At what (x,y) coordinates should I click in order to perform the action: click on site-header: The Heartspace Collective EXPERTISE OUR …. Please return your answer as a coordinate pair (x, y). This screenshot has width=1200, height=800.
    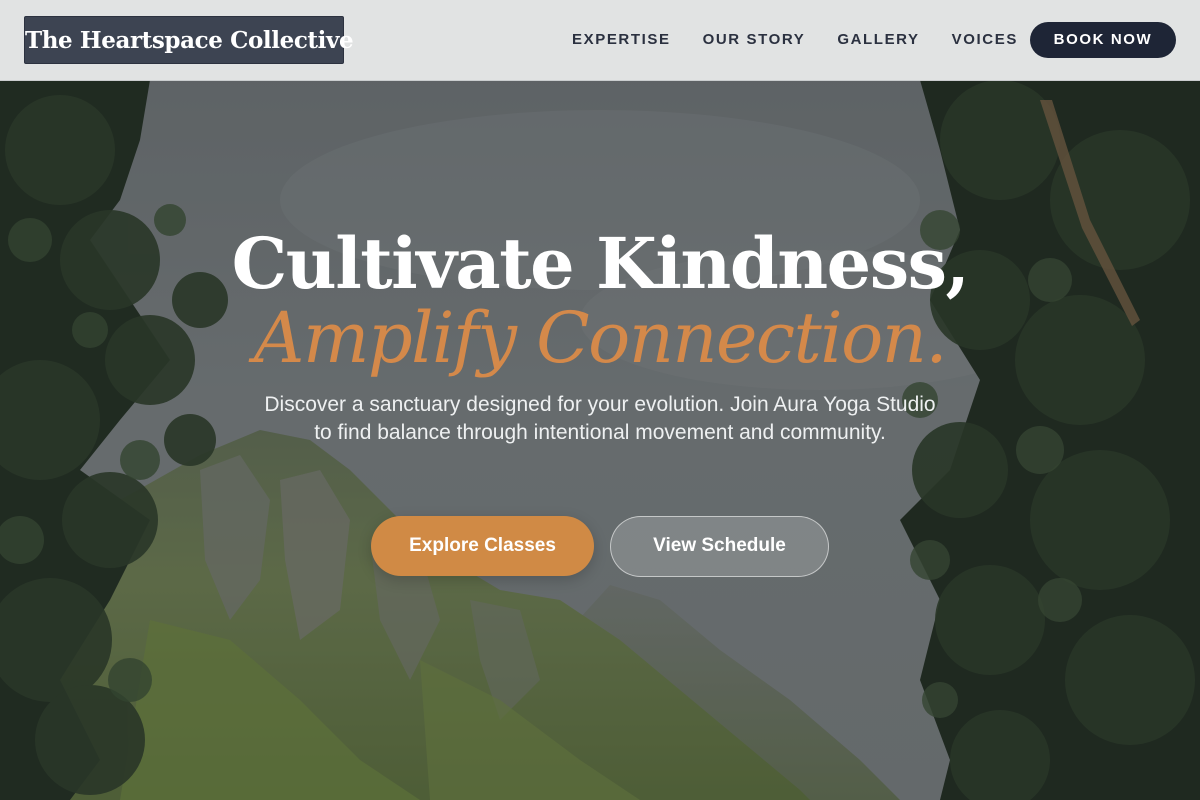
    Looking at the image, I should click on (600, 40).